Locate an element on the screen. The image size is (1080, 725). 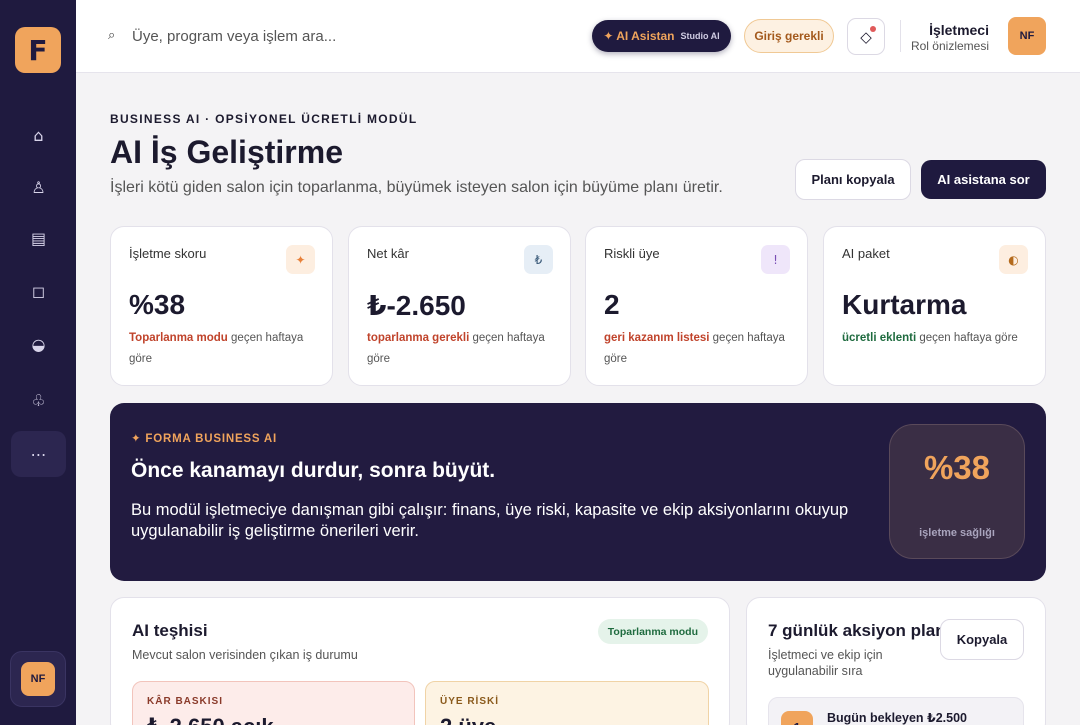
health-value: %38 is located at coordinates (957, 467).